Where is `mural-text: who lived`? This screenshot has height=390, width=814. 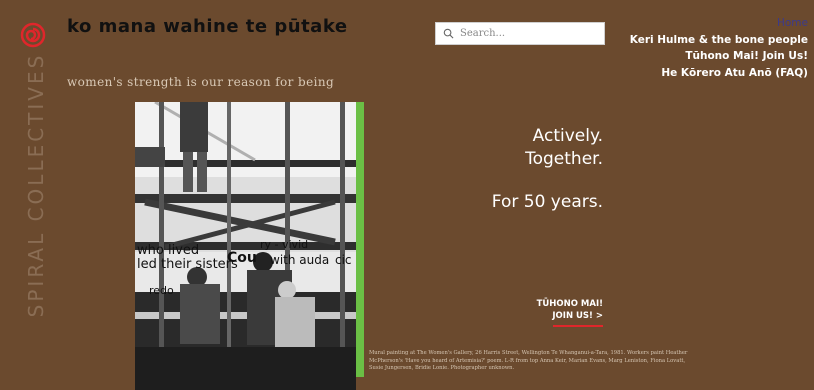 mural-text: who lived is located at coordinates (168, 250).